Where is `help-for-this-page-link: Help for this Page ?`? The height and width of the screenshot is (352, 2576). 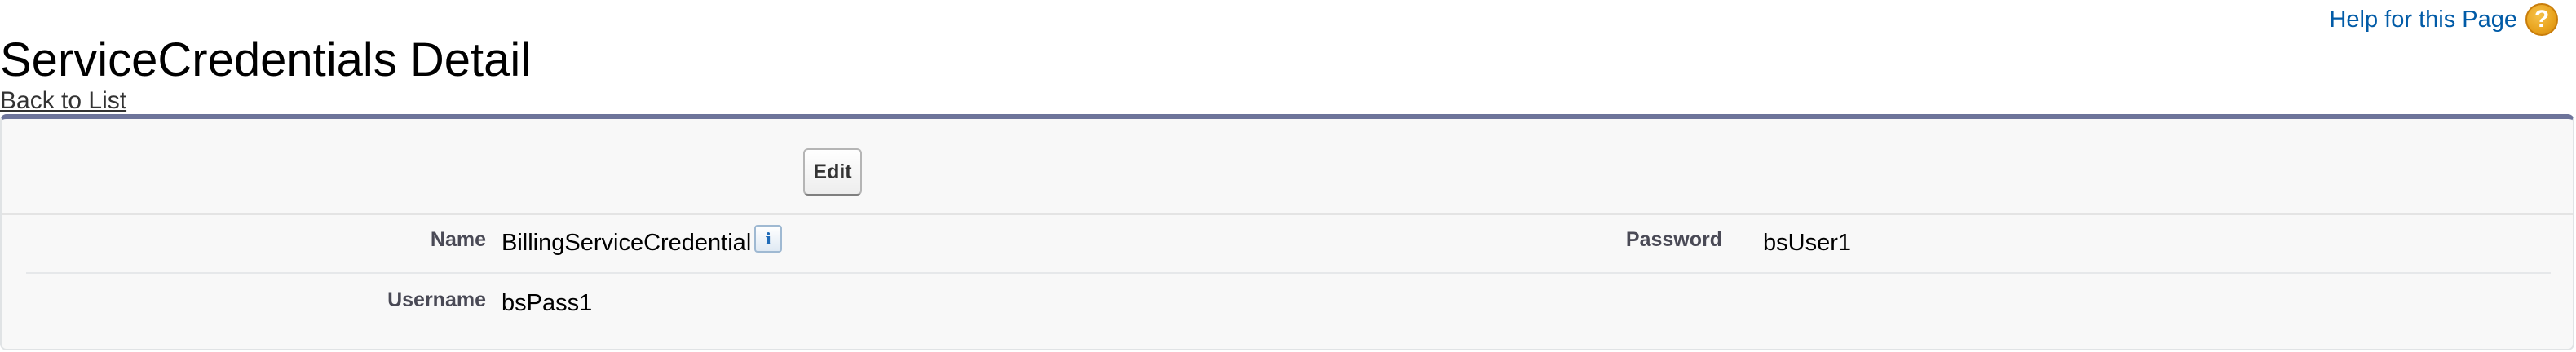
help-for-this-page-link: Help for this Page ? is located at coordinates (2443, 19).